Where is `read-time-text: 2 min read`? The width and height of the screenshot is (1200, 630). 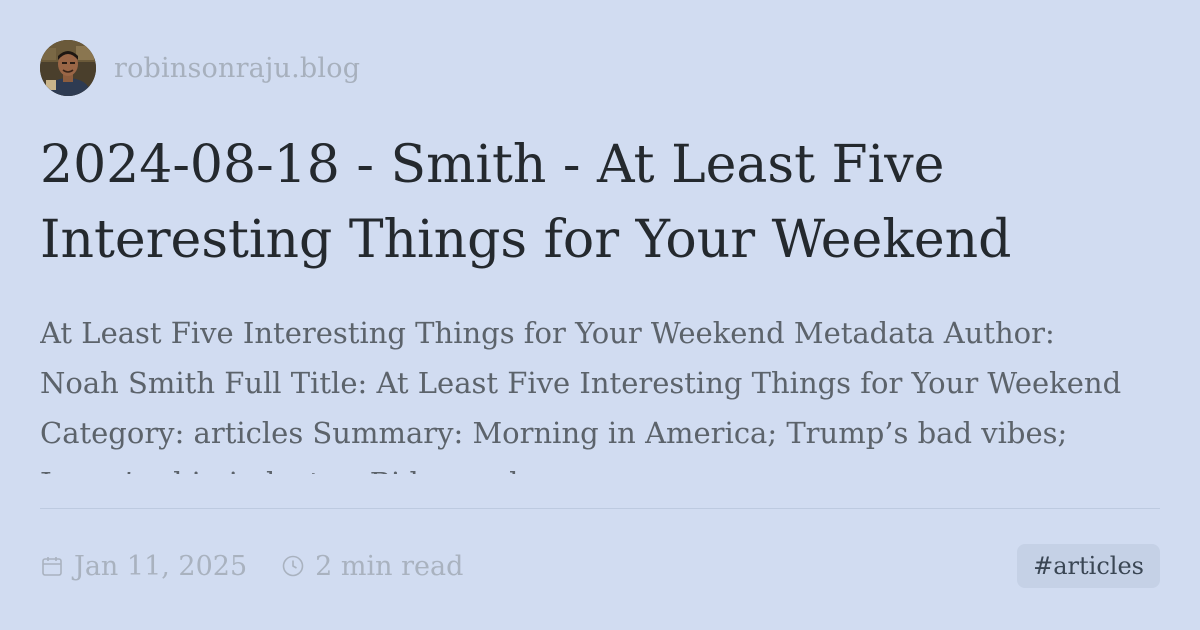 read-time-text: 2 min read is located at coordinates (389, 566).